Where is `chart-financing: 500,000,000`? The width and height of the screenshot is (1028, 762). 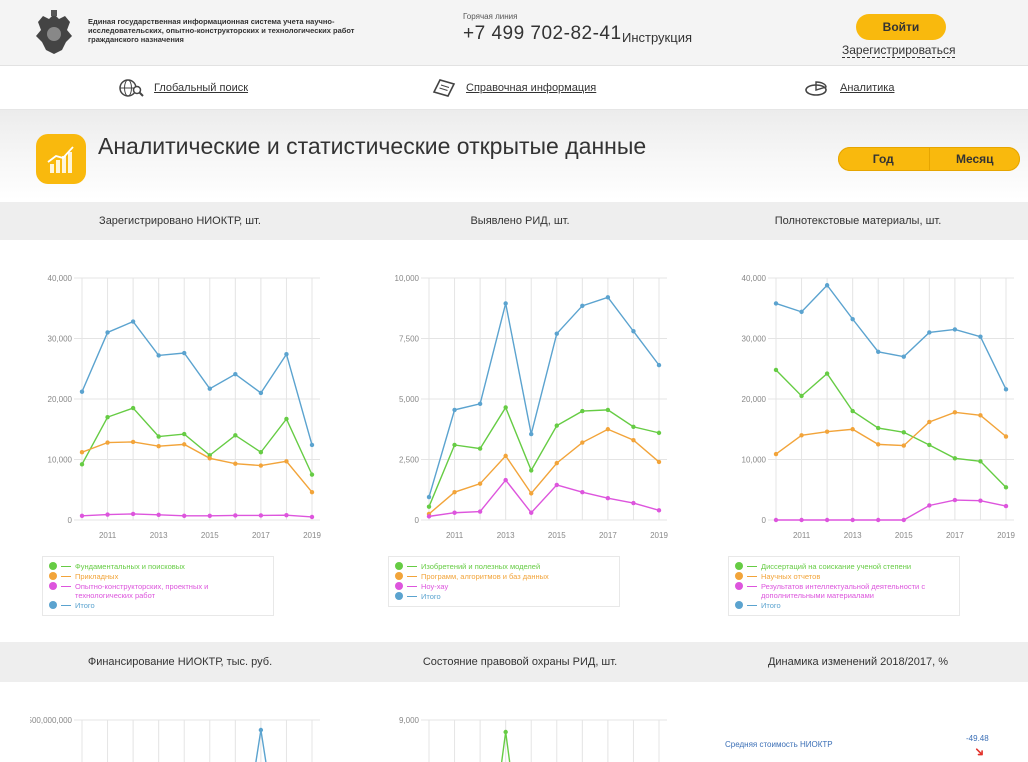 chart-financing: 500,000,000 is located at coordinates (175, 739).